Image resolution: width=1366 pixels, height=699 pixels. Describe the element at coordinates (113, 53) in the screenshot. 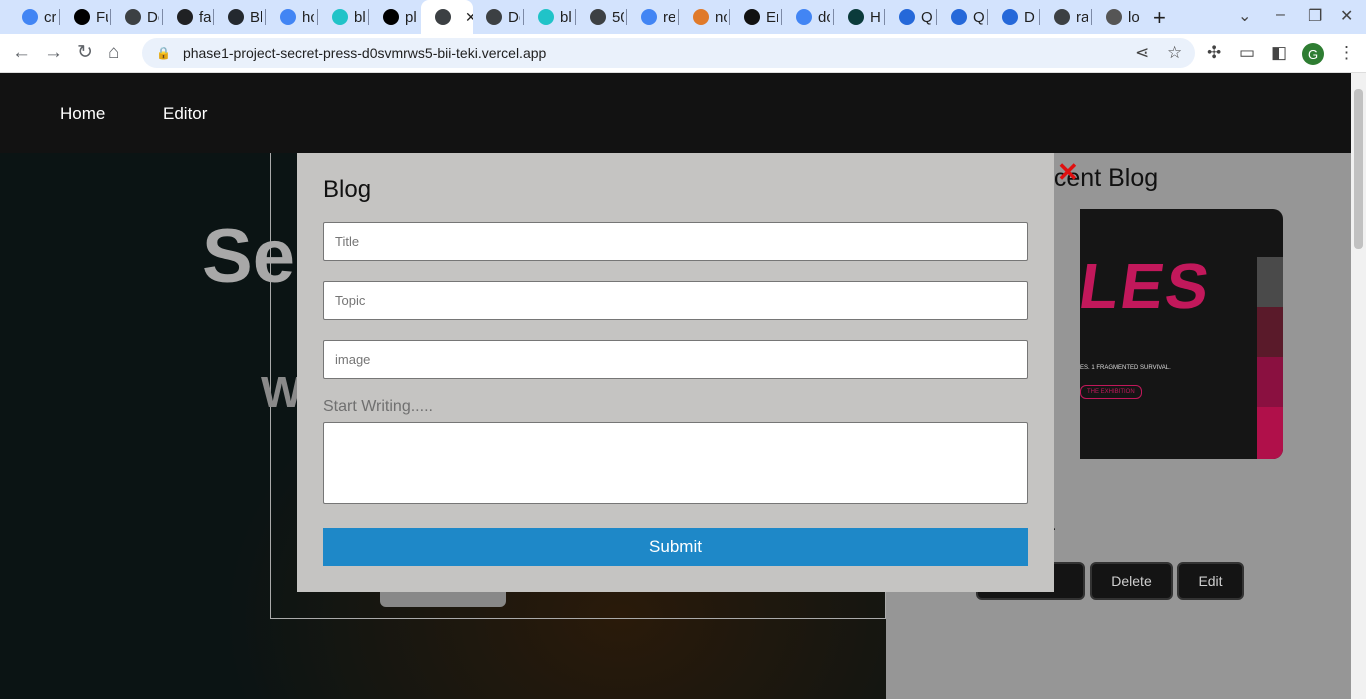

I see `home-icon: ⌂` at that location.